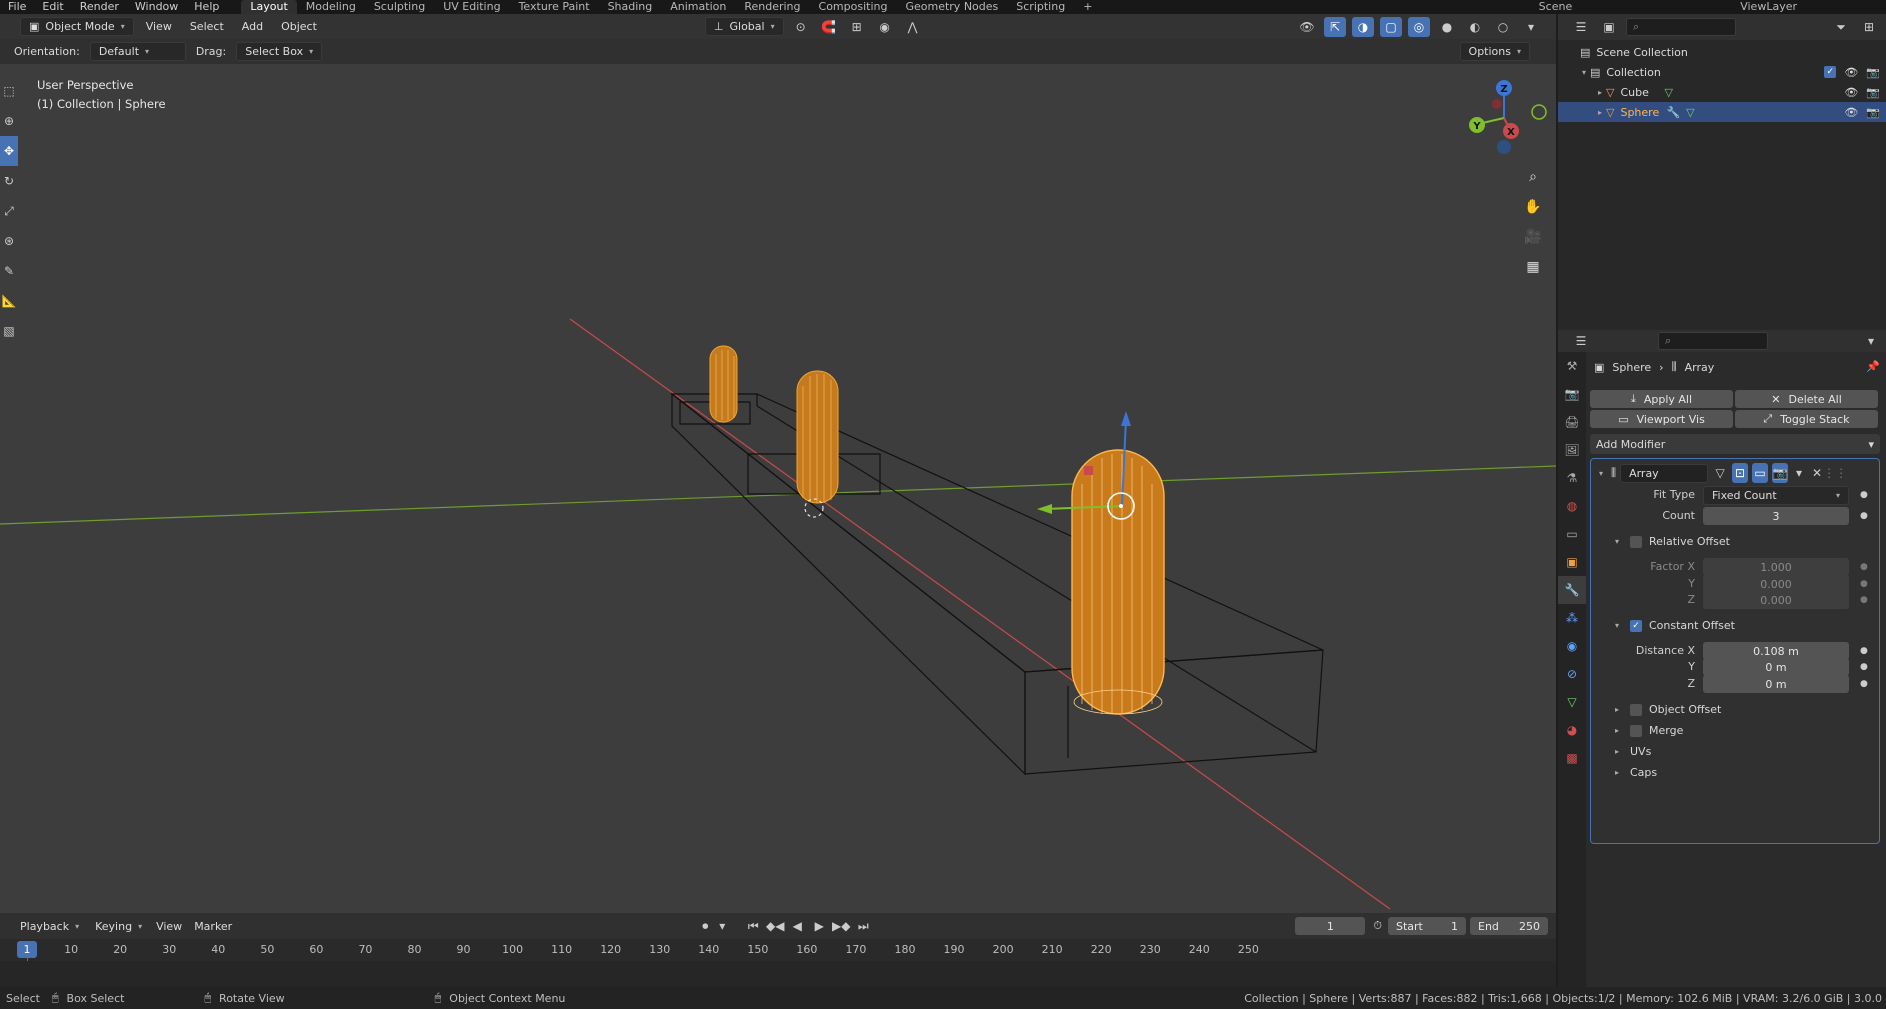 This screenshot has width=1886, height=1009. I want to click on menu-object: Object, so click(299, 26).